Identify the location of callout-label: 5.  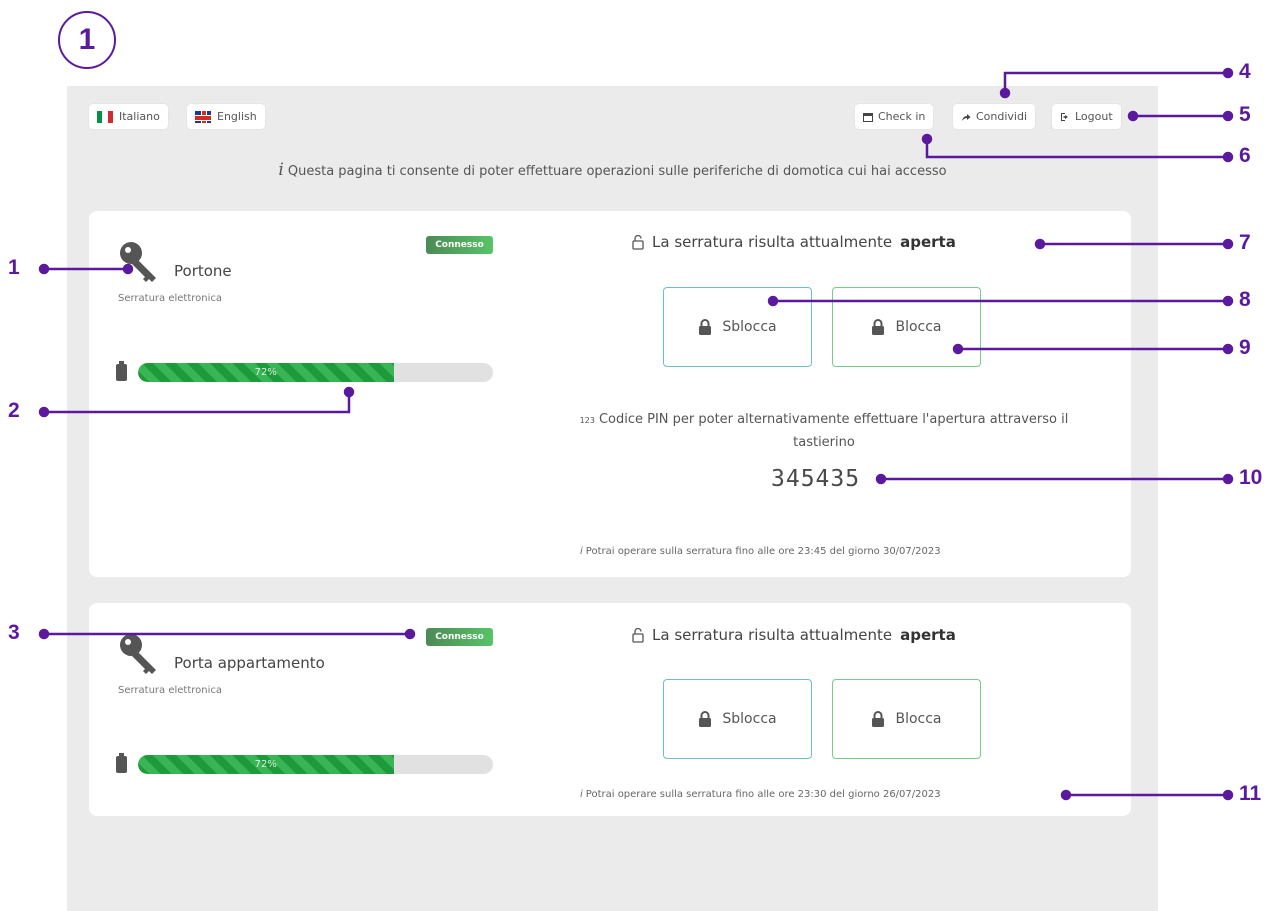
(1245, 114).